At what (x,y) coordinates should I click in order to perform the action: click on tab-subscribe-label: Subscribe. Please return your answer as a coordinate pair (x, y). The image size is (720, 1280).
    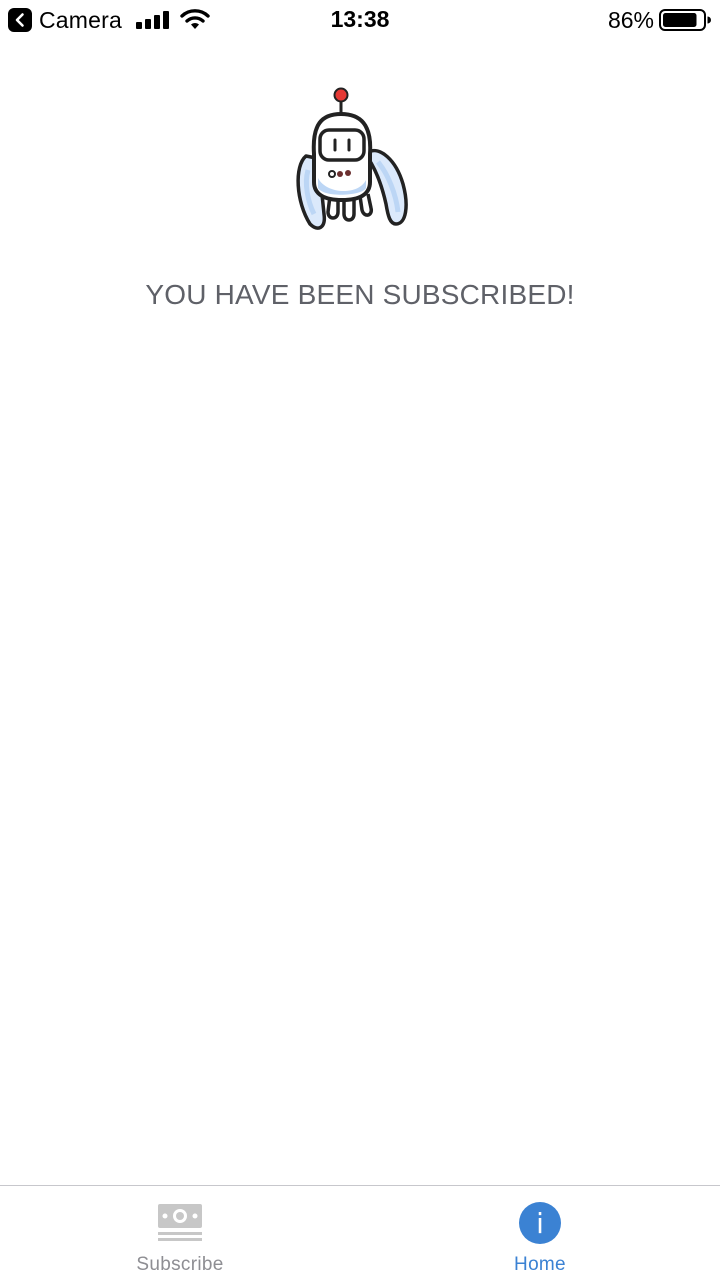
    Looking at the image, I should click on (180, 1264).